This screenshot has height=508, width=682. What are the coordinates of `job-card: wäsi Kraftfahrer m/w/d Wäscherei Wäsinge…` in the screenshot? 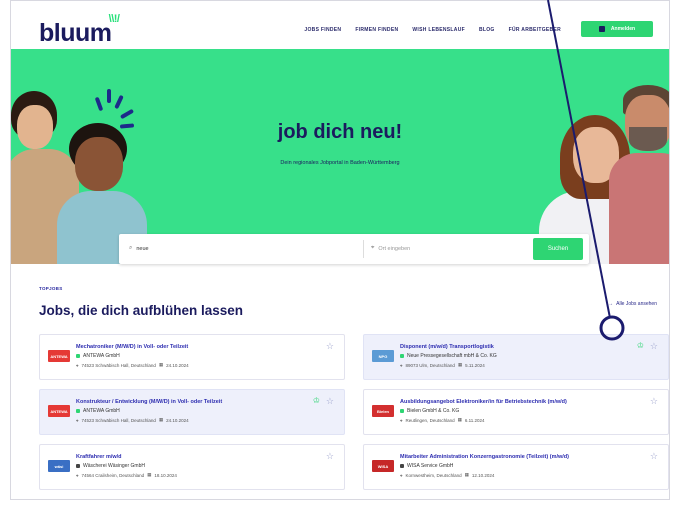 It's located at (192, 467).